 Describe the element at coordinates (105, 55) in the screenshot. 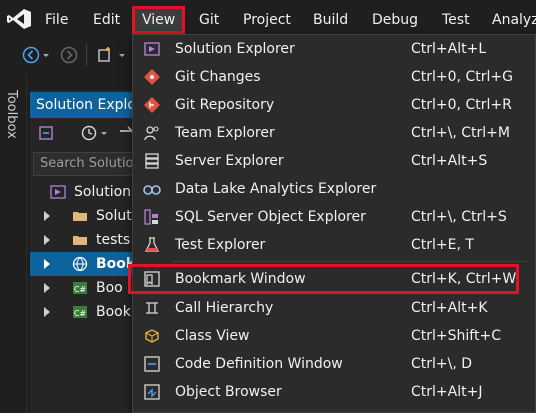

I see `new-project-icon` at that location.